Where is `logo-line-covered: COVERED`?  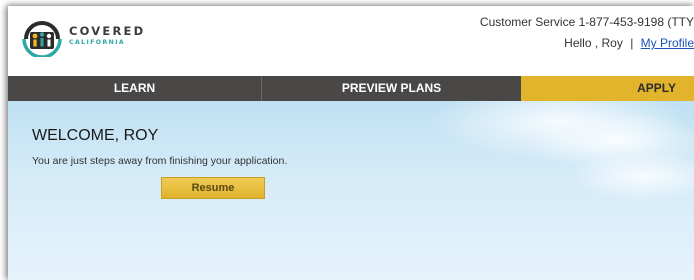 logo-line-covered: COVERED is located at coordinates (107, 31).